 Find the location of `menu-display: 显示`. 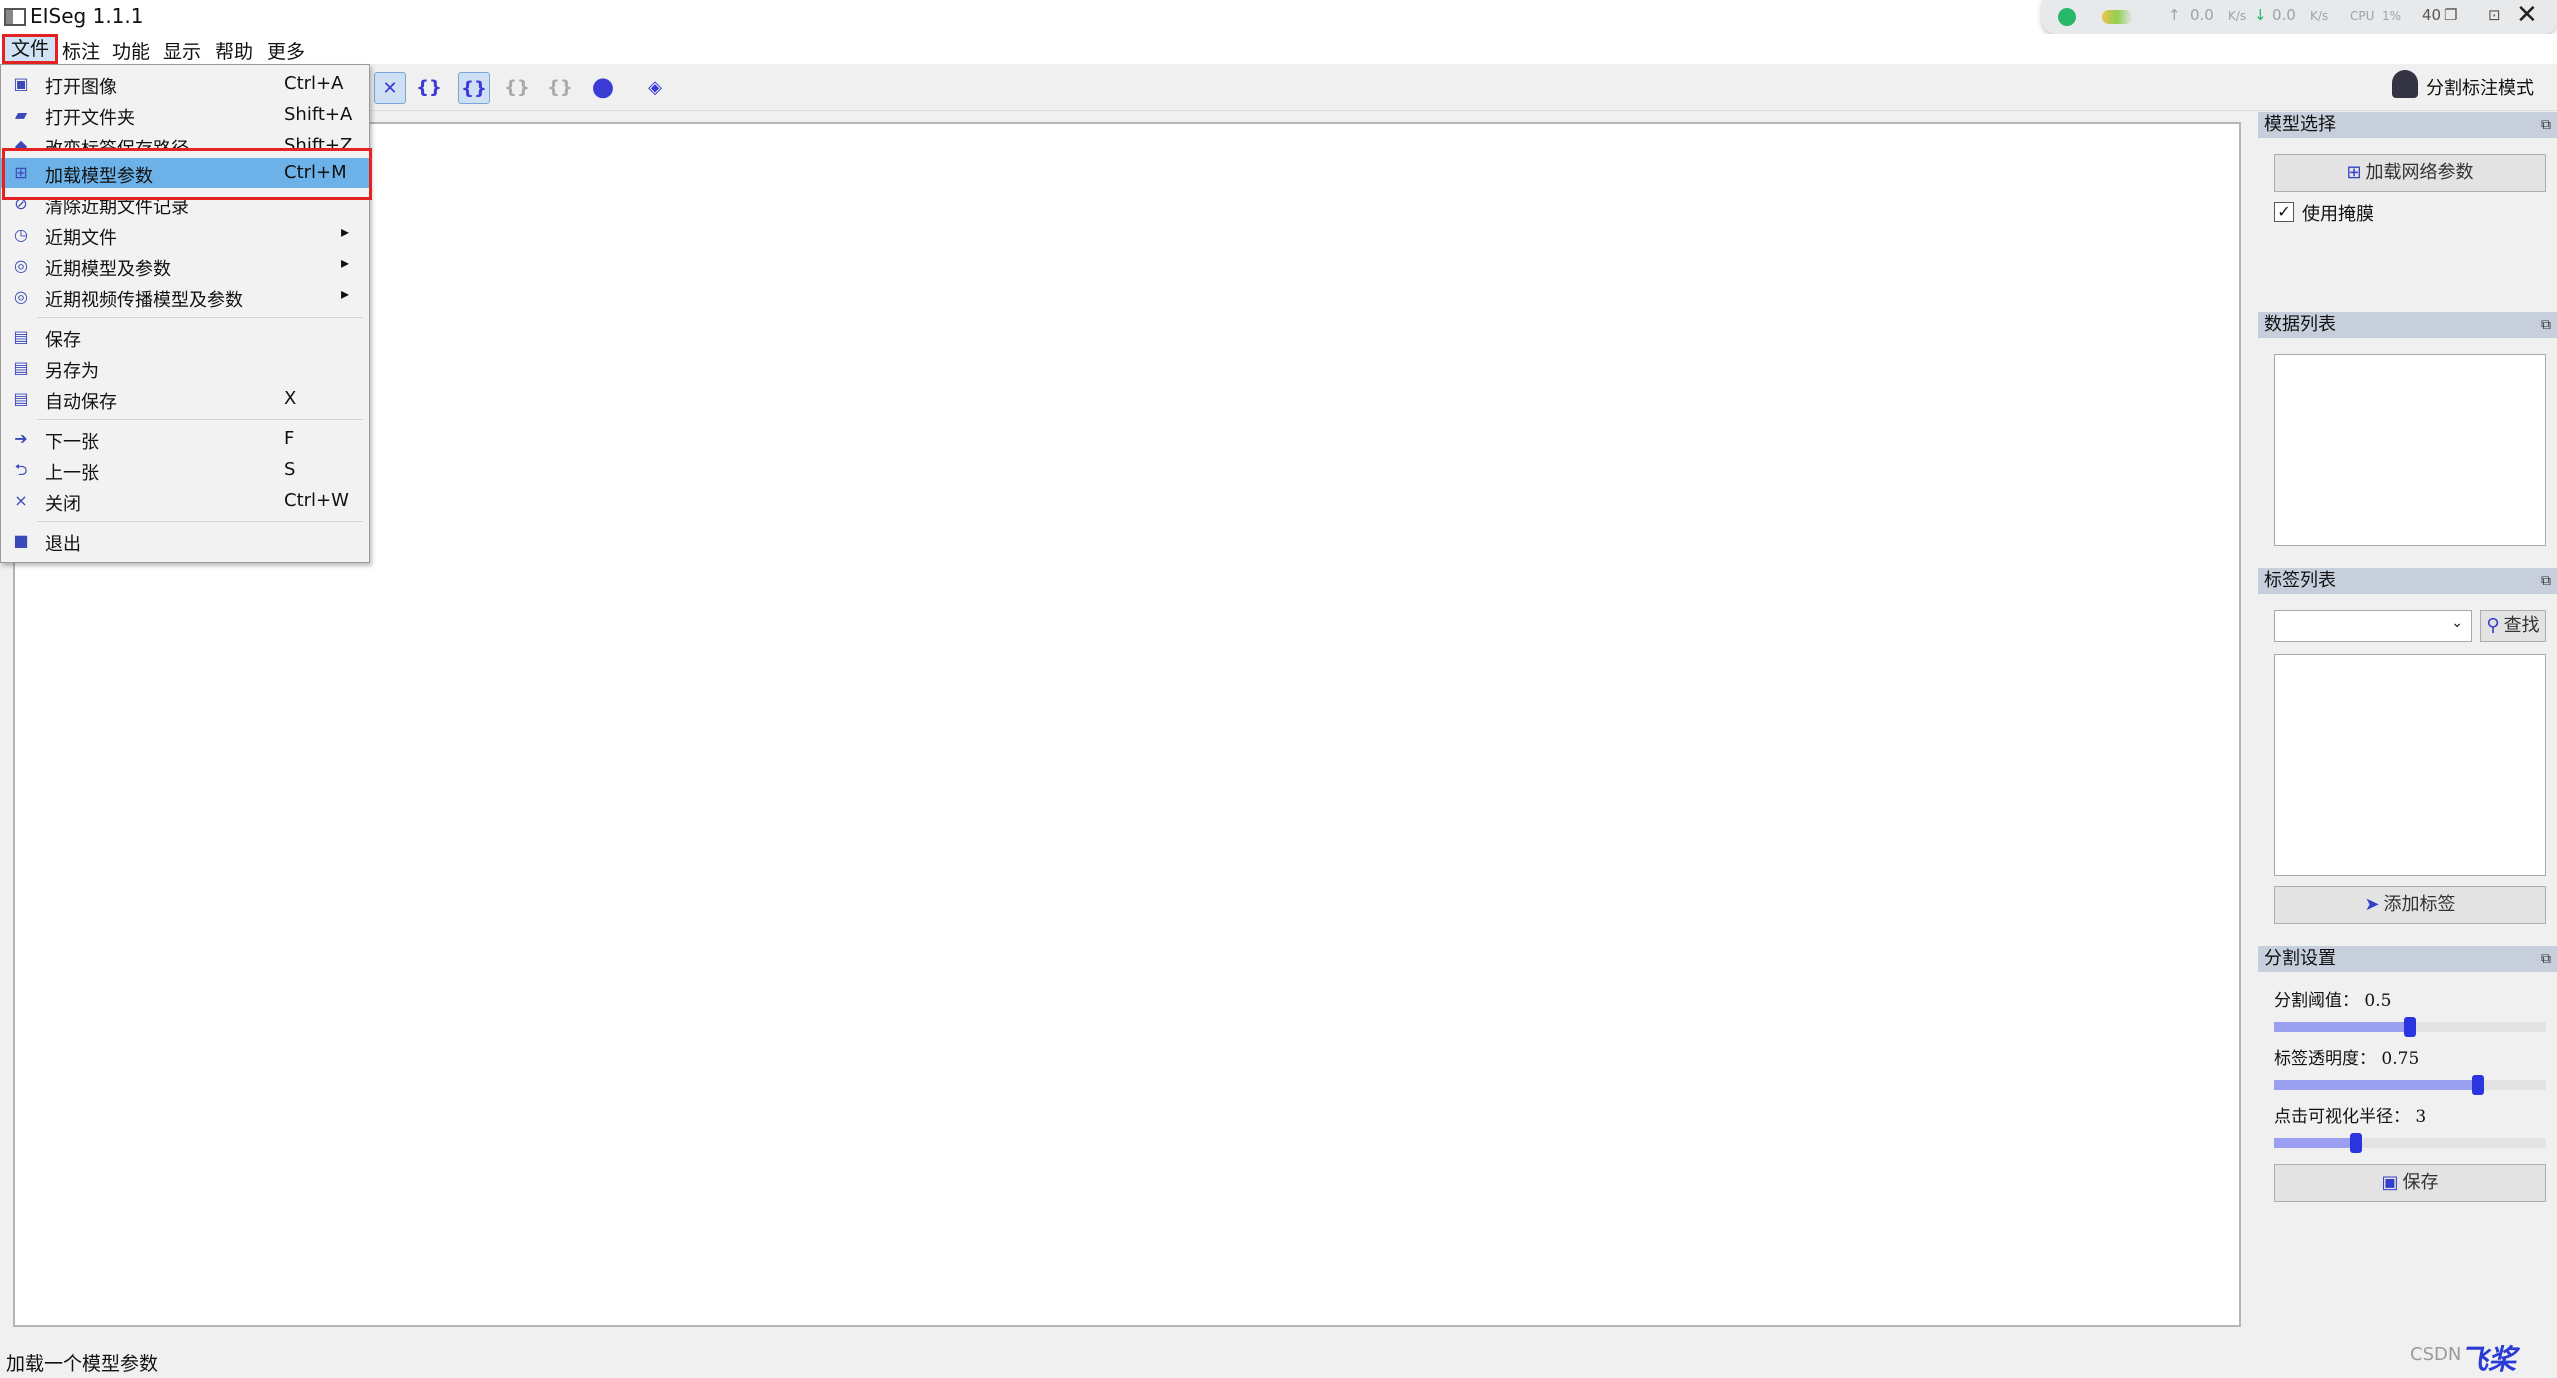

menu-display: 显示 is located at coordinates (182, 50).